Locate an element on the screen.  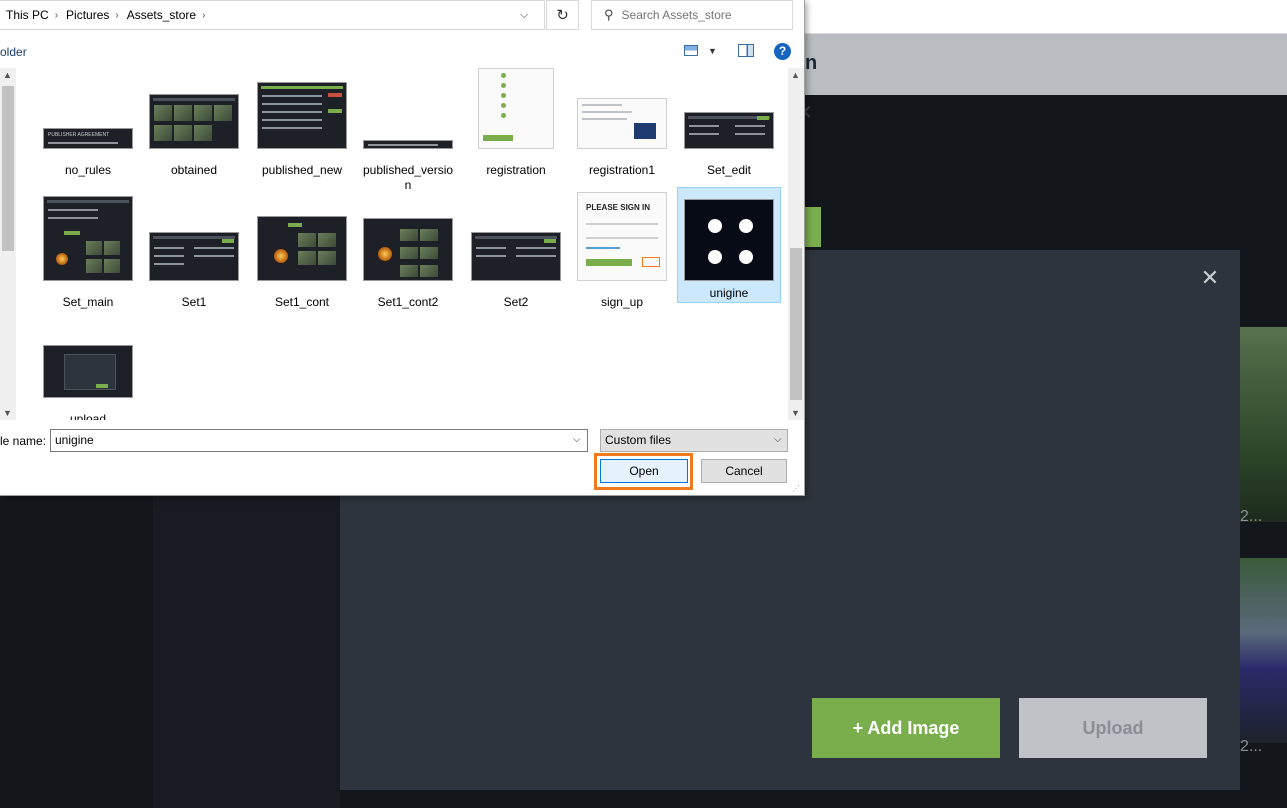
file-name: upload is located at coordinates (88, 416).